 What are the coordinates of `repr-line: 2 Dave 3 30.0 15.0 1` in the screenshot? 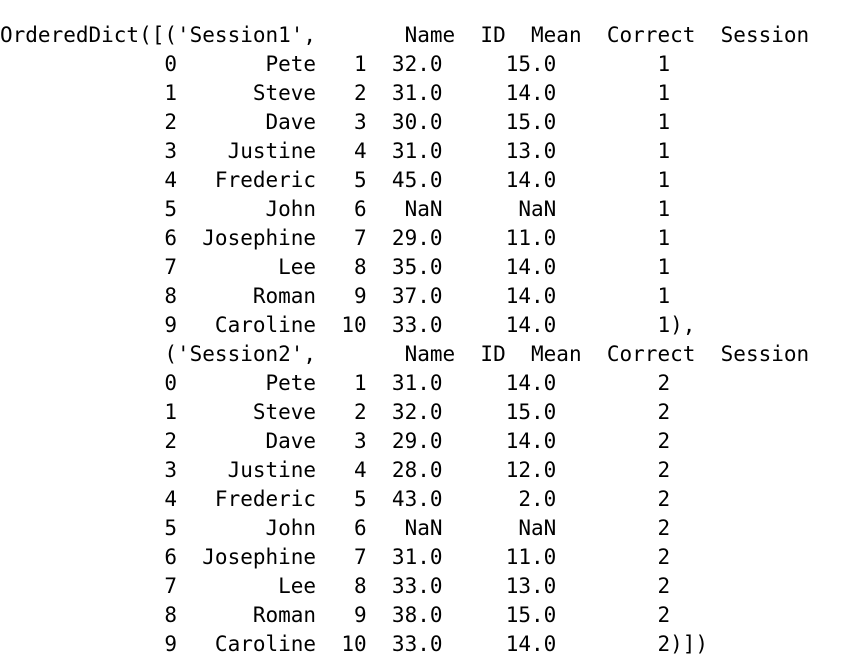 It's located at (335, 122).